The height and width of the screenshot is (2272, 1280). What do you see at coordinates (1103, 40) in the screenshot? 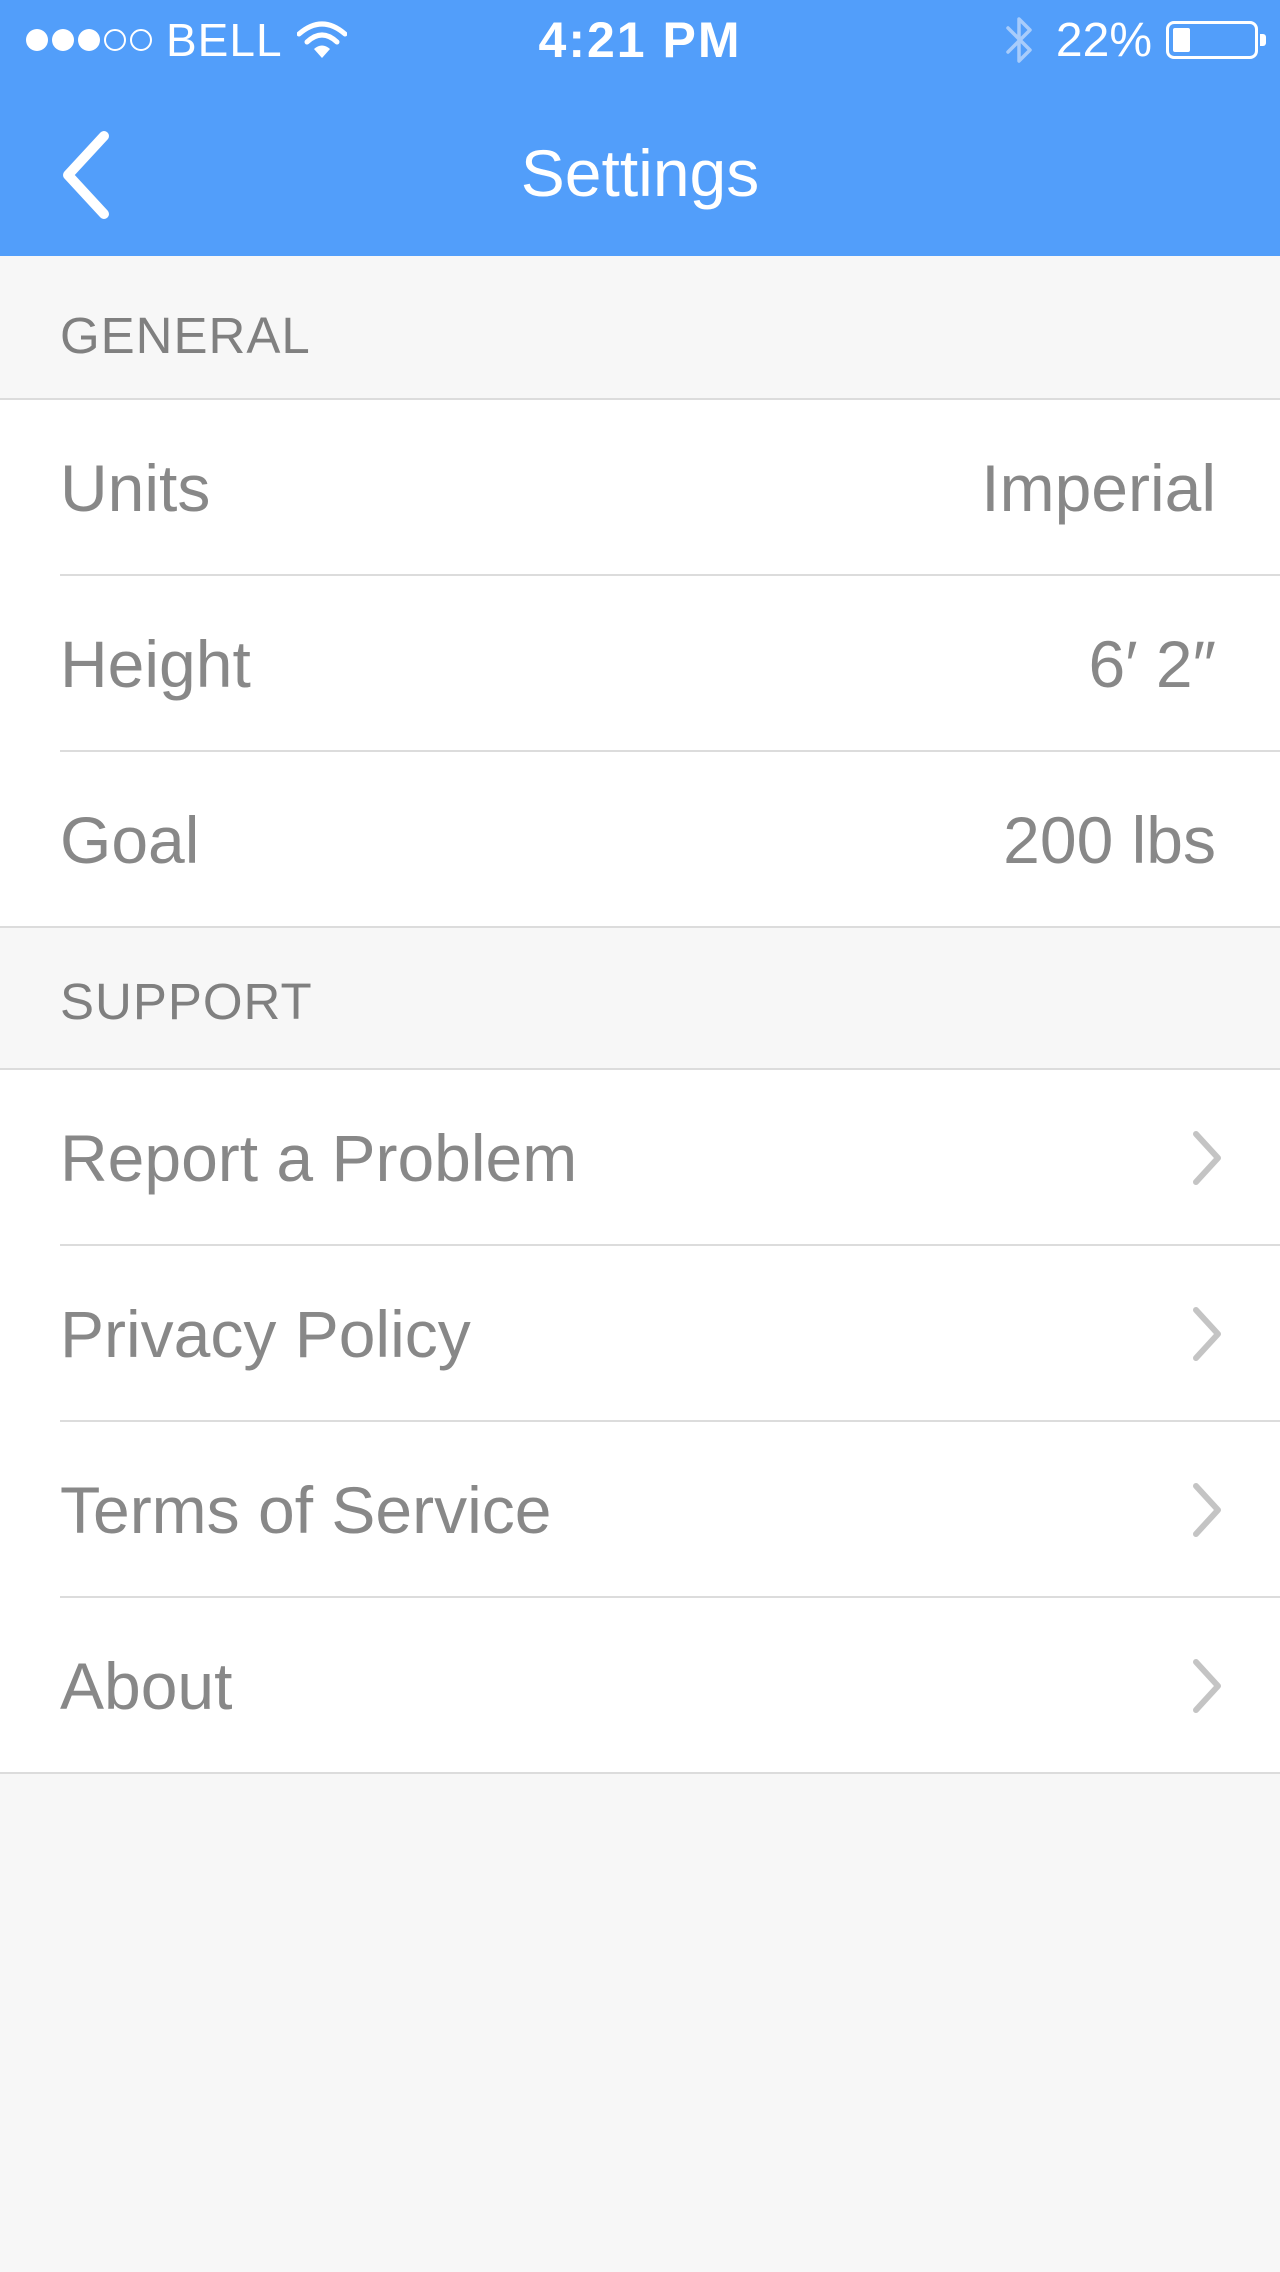
I see `battery-percent: 22%` at bounding box center [1103, 40].